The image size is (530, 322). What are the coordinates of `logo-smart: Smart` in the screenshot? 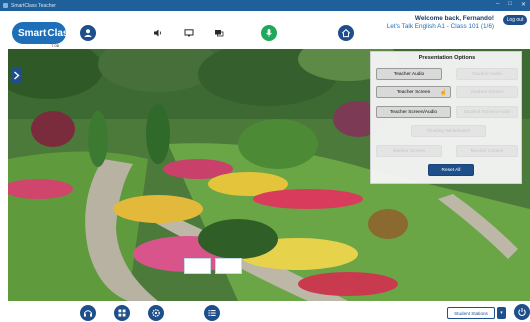 It's located at (32, 33).